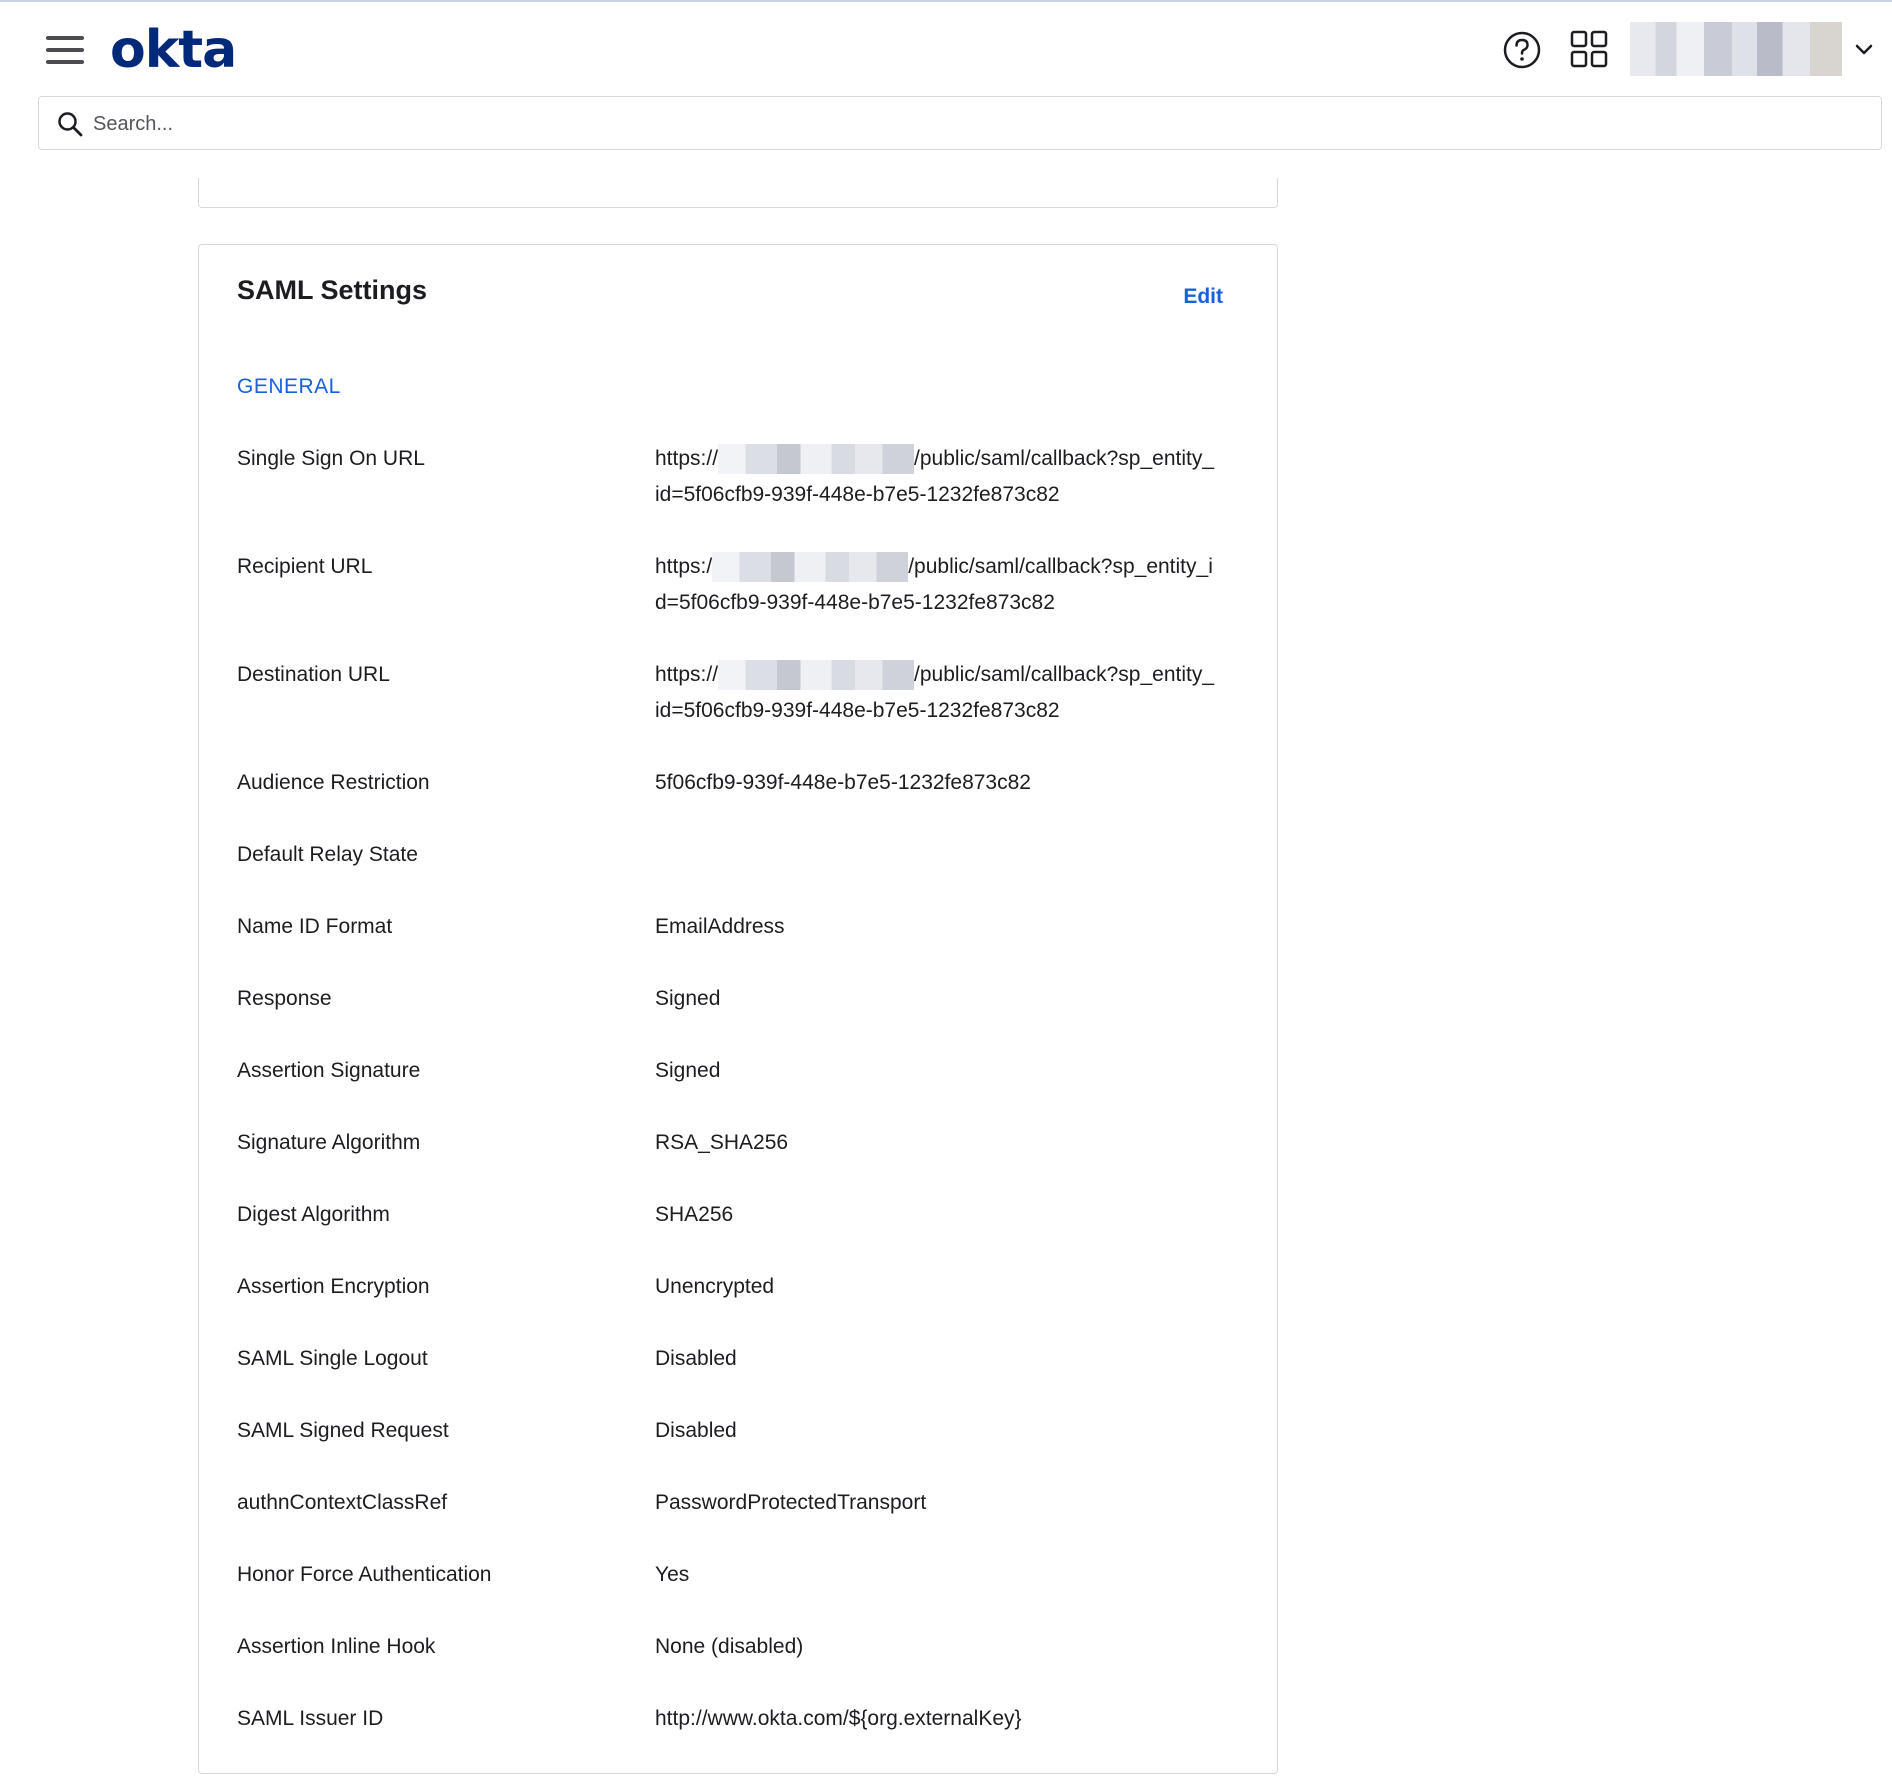  I want to click on setting-value: EmailAddress, so click(720, 926).